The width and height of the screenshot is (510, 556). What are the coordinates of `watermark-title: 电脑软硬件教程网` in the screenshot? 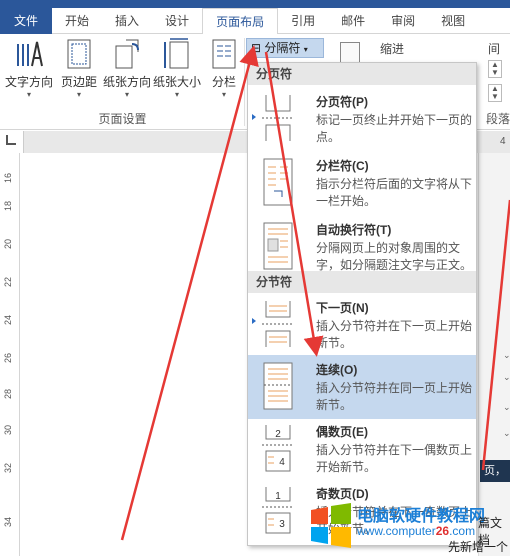 It's located at (421, 516).